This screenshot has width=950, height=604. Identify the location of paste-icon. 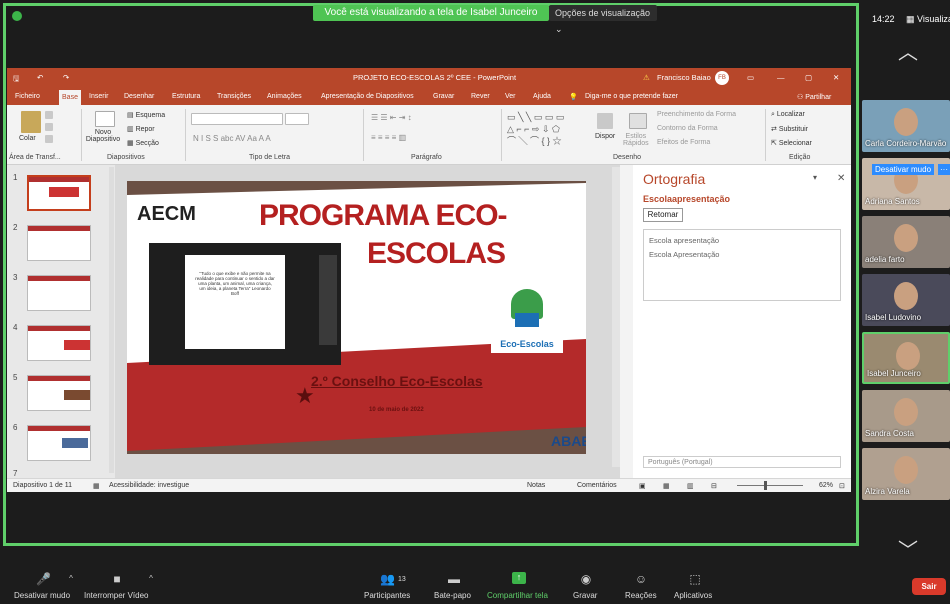
(31, 122).